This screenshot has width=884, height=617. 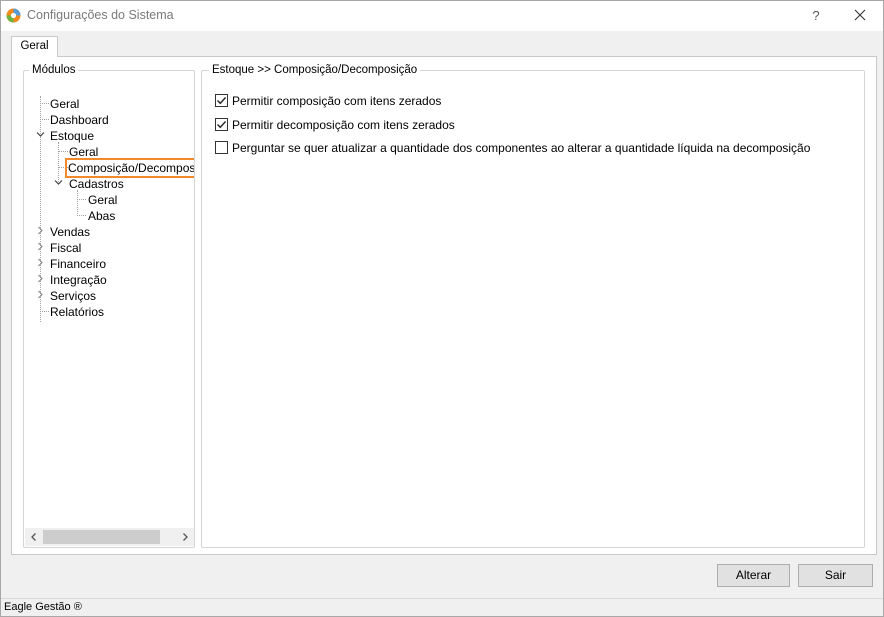 What do you see at coordinates (77, 312) in the screenshot?
I see `tree-item-relatorios: Relatórios` at bounding box center [77, 312].